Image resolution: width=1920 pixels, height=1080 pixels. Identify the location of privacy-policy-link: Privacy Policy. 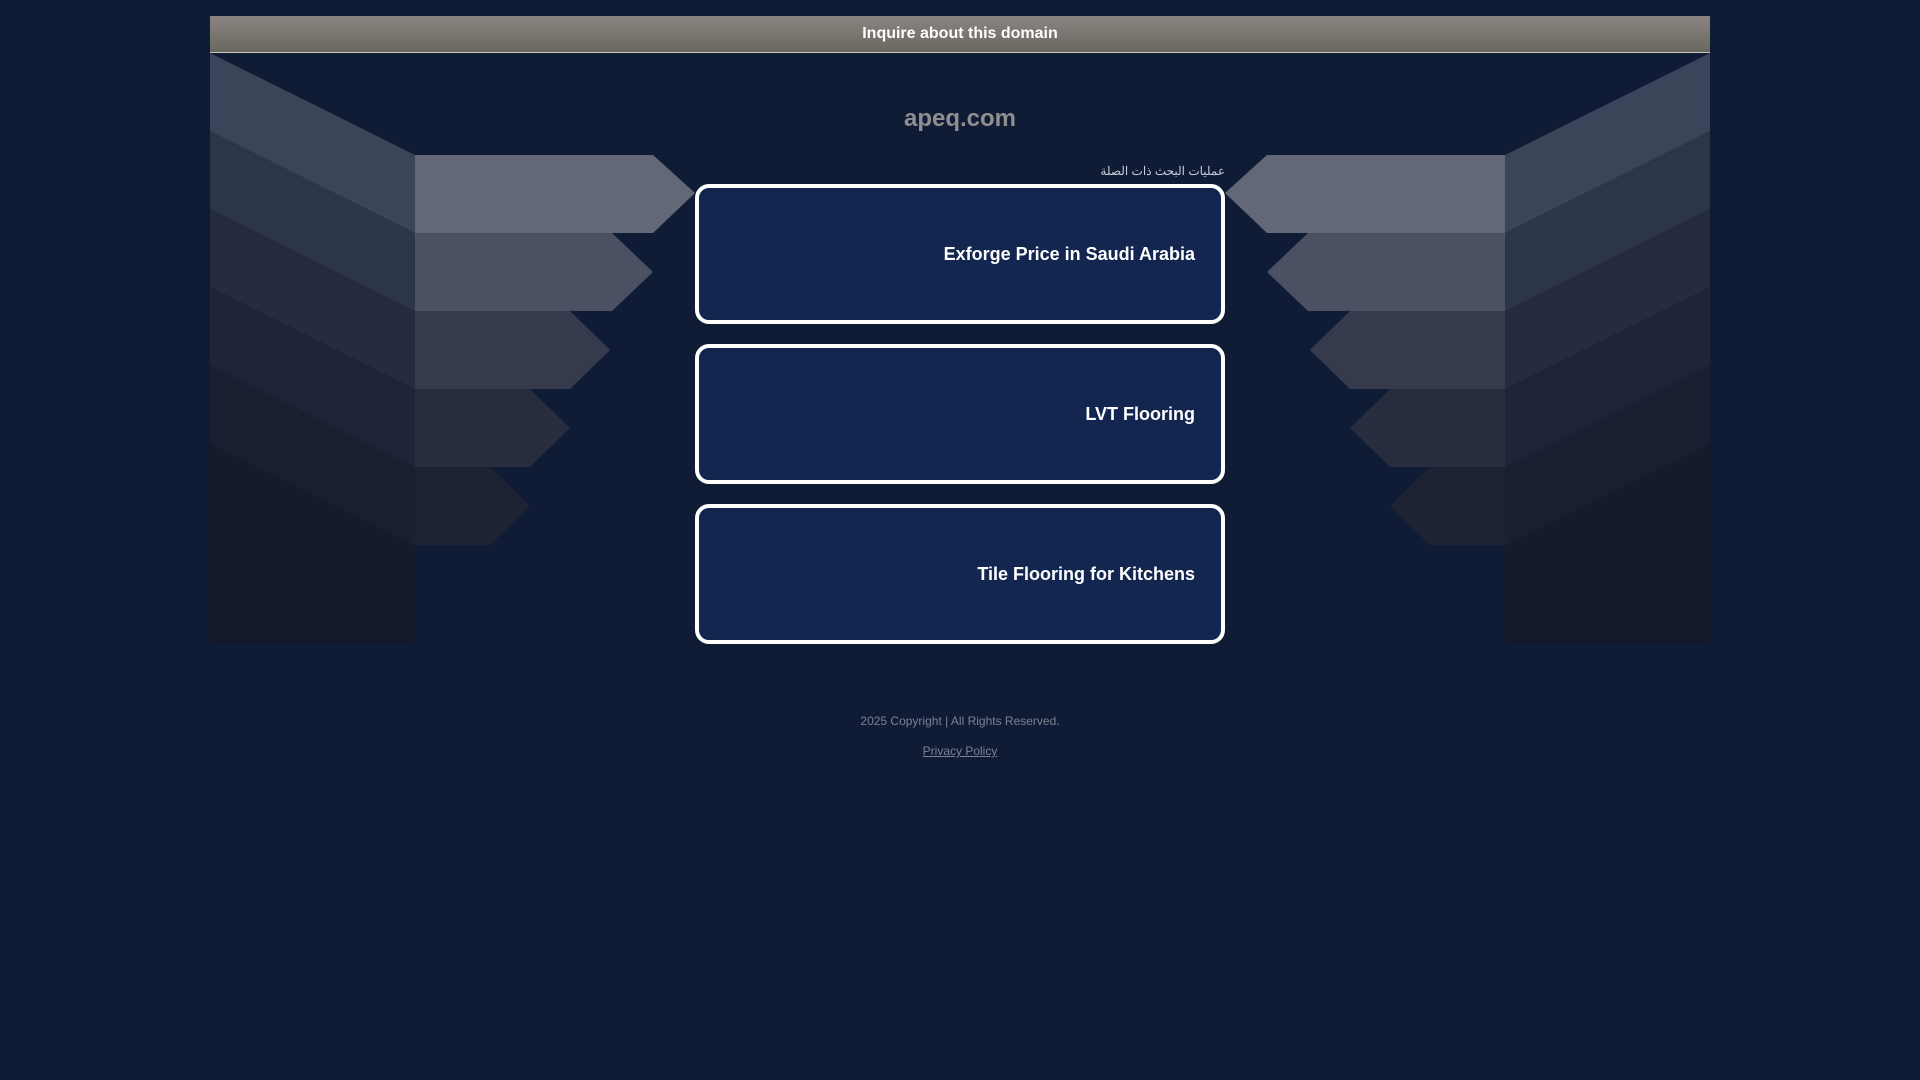
(960, 751).